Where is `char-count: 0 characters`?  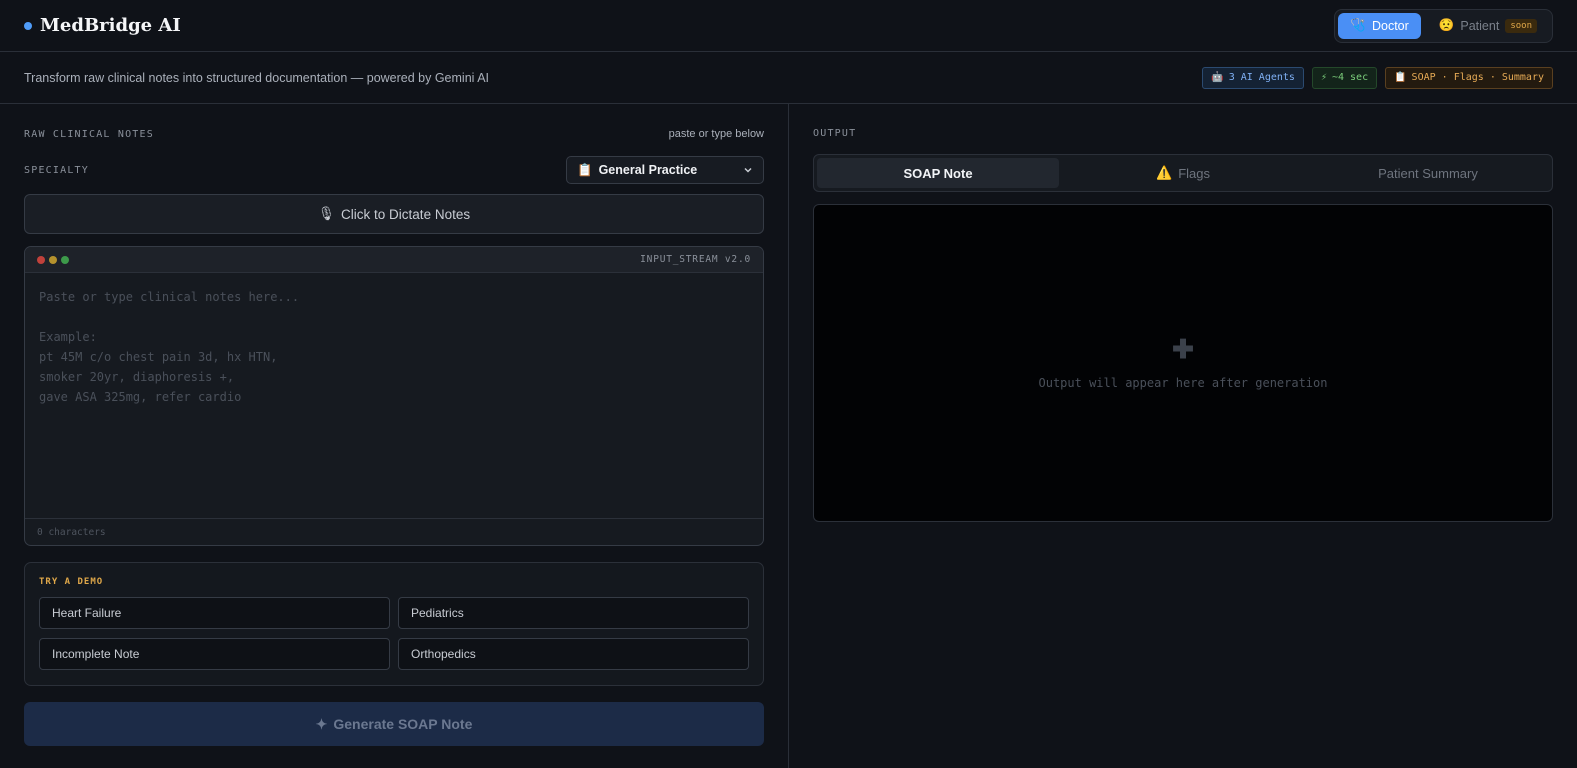
char-count: 0 characters is located at coordinates (394, 531).